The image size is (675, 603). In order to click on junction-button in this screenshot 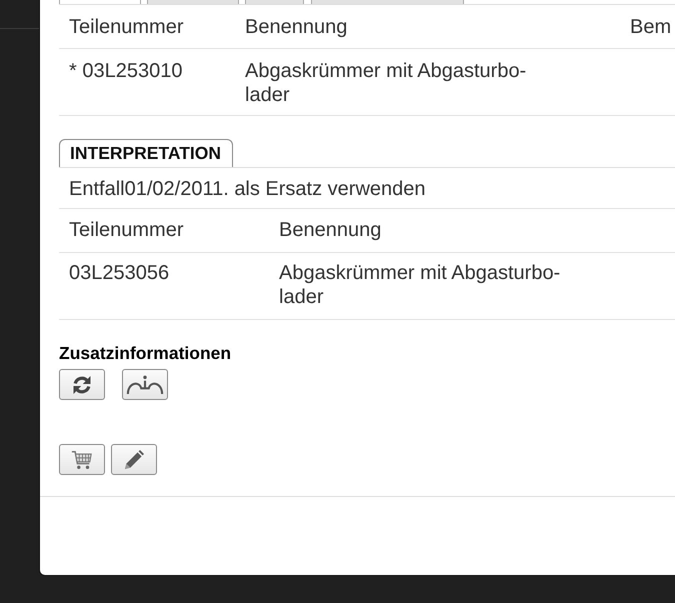, I will do `click(145, 384)`.